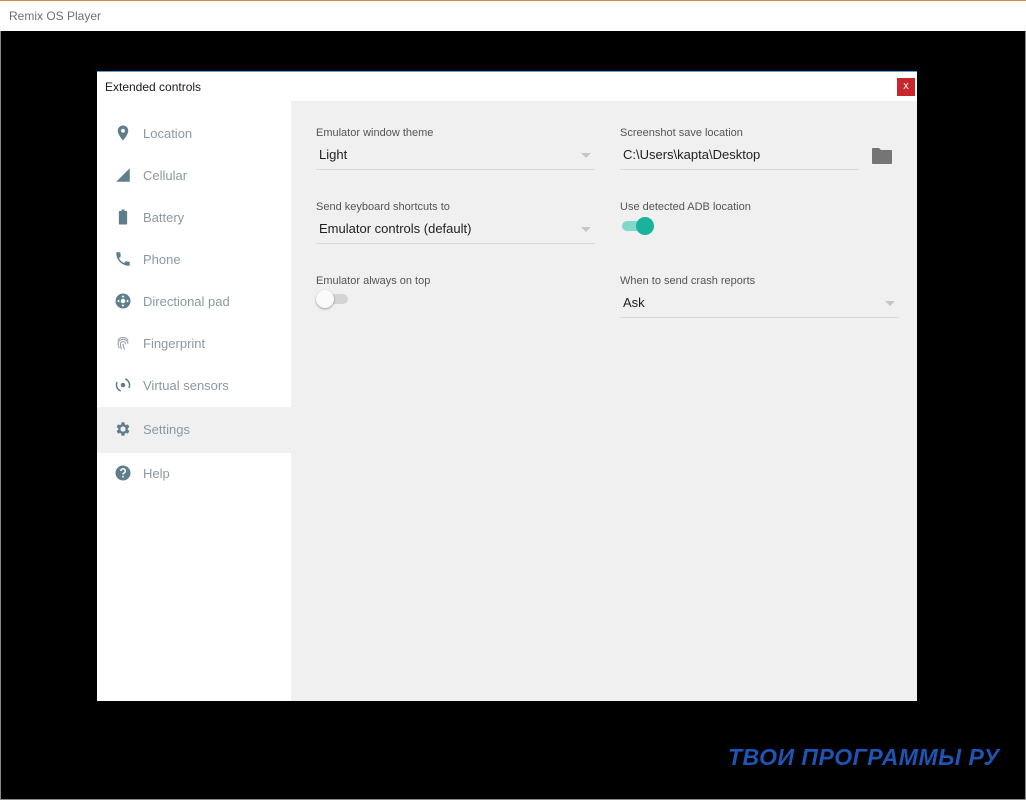 The width and height of the screenshot is (1026, 800). Describe the element at coordinates (123, 301) in the screenshot. I see `directional-pad-icon` at that location.